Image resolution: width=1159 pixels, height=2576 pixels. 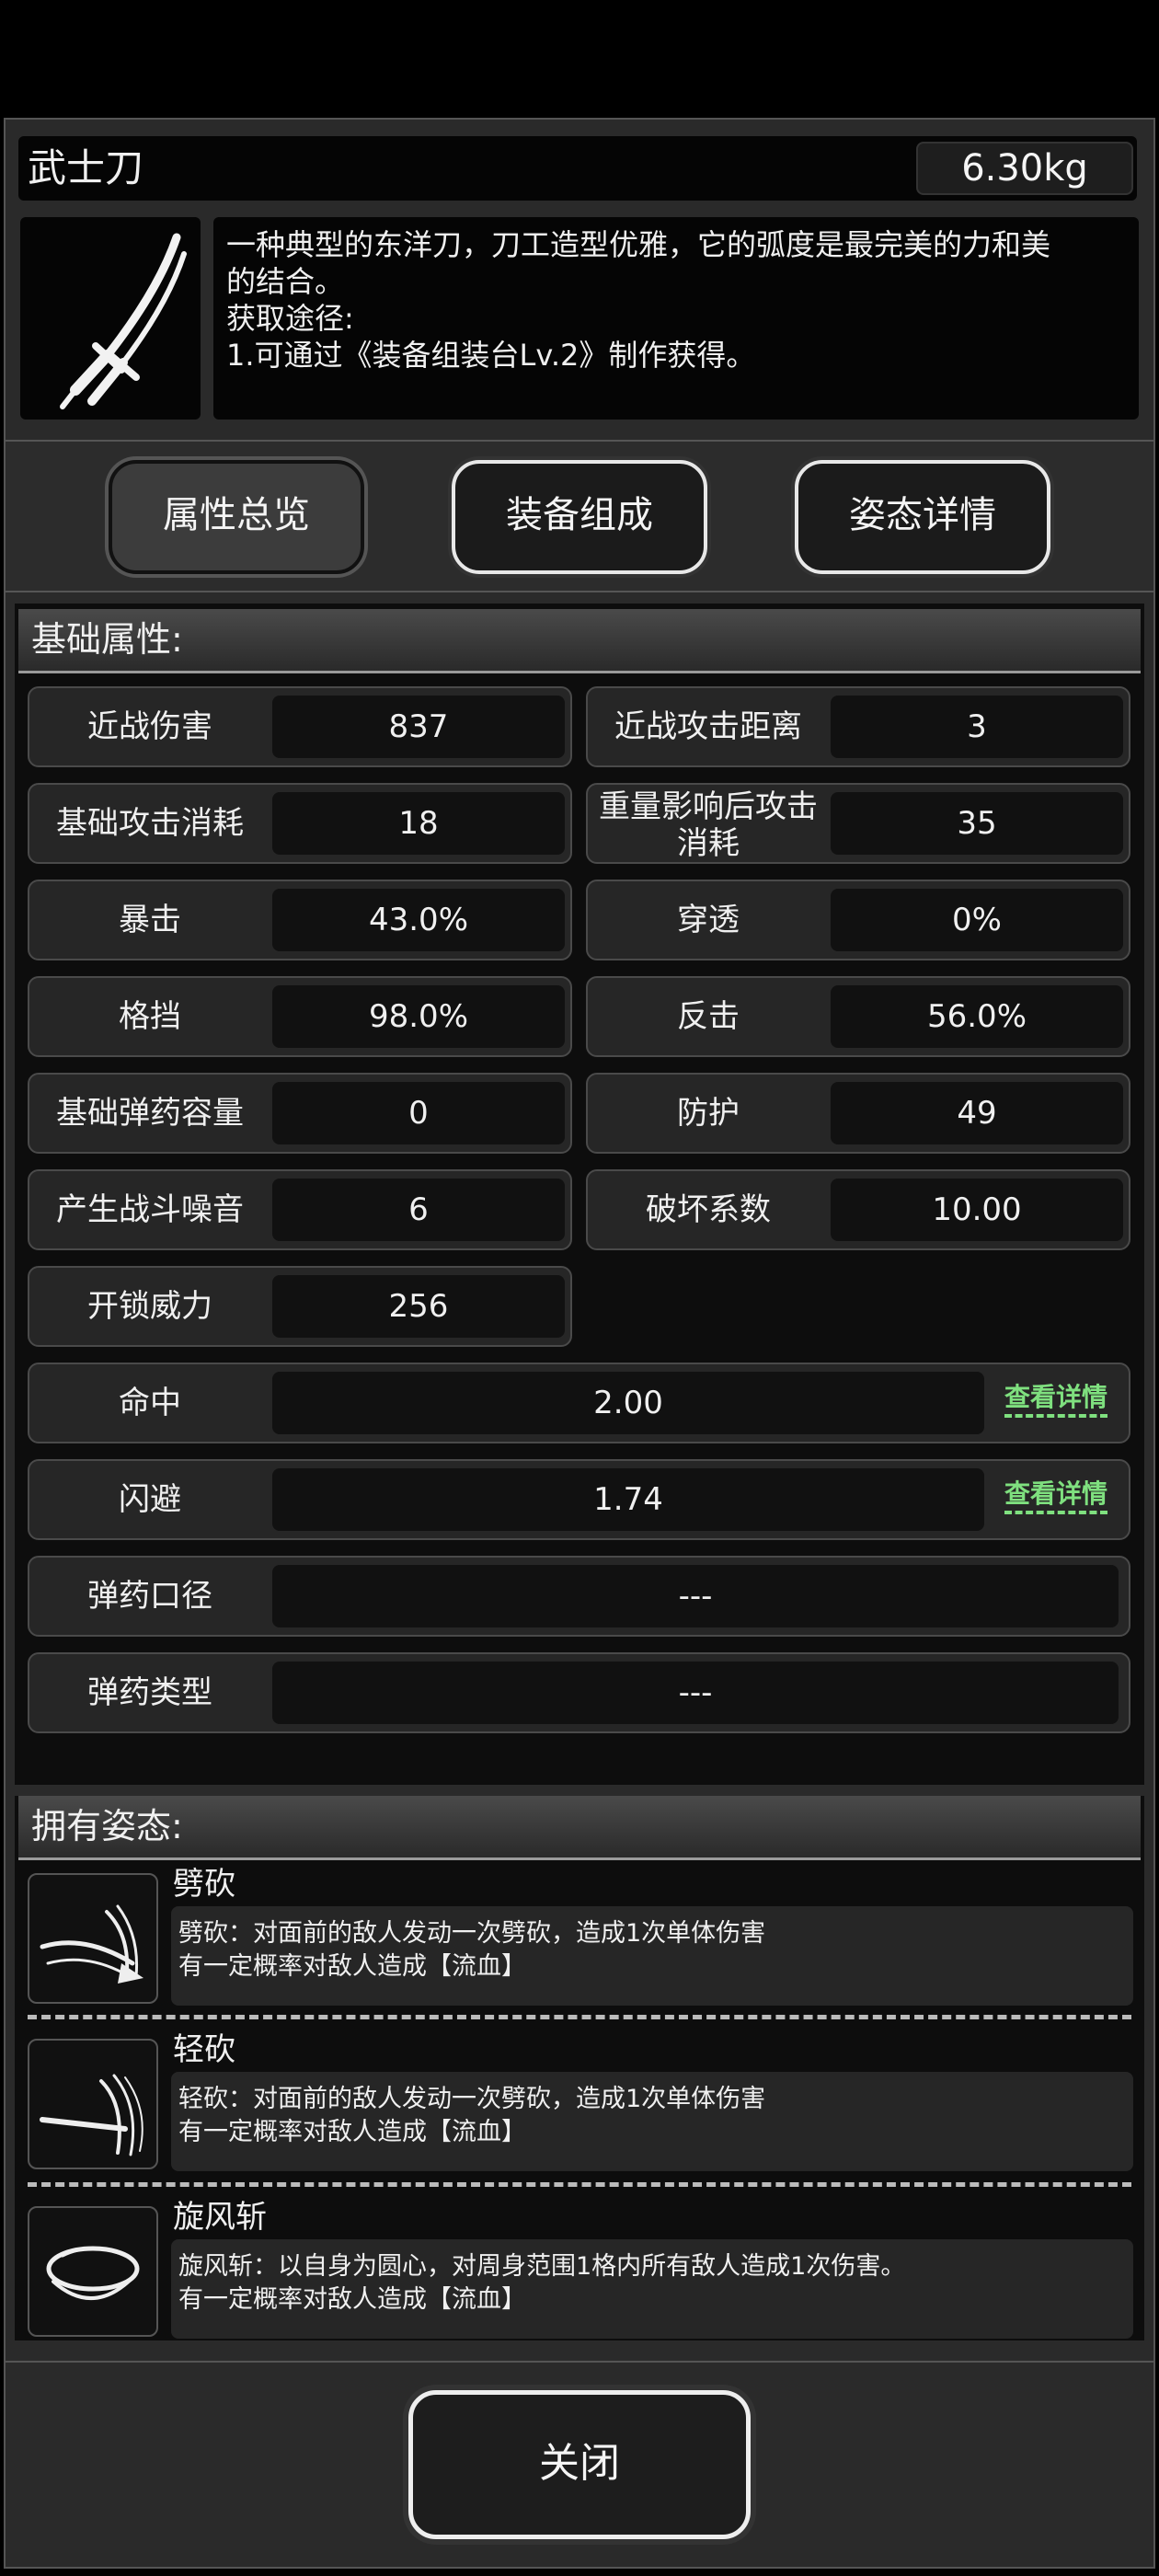 What do you see at coordinates (1056, 1496) in the screenshot?
I see `evasion-detail-link: 查看详情` at bounding box center [1056, 1496].